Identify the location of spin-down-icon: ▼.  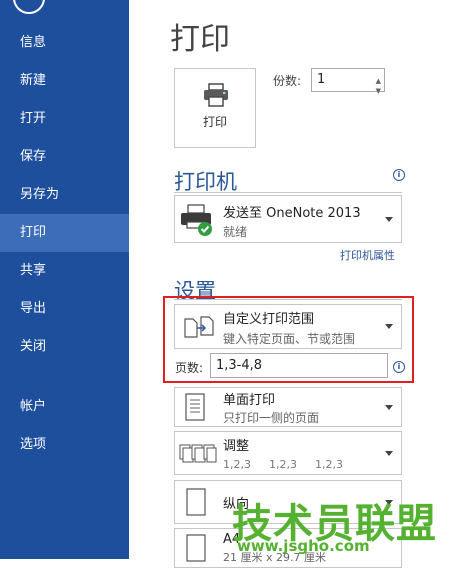
(378, 91).